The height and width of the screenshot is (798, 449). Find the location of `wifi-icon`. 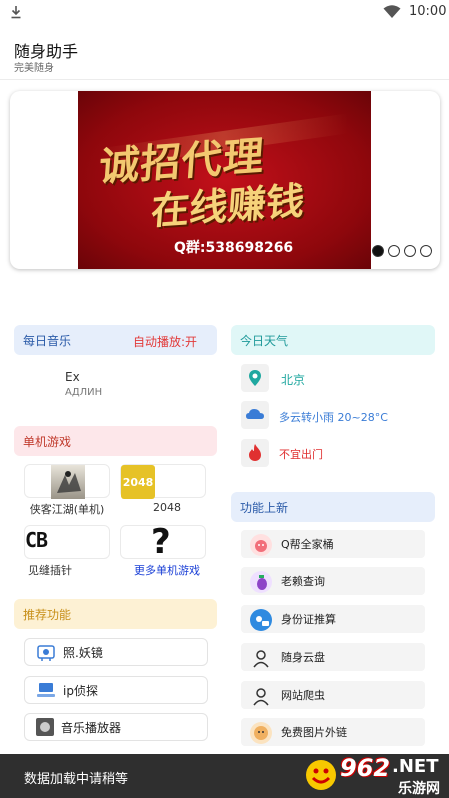

wifi-icon is located at coordinates (392, 11).